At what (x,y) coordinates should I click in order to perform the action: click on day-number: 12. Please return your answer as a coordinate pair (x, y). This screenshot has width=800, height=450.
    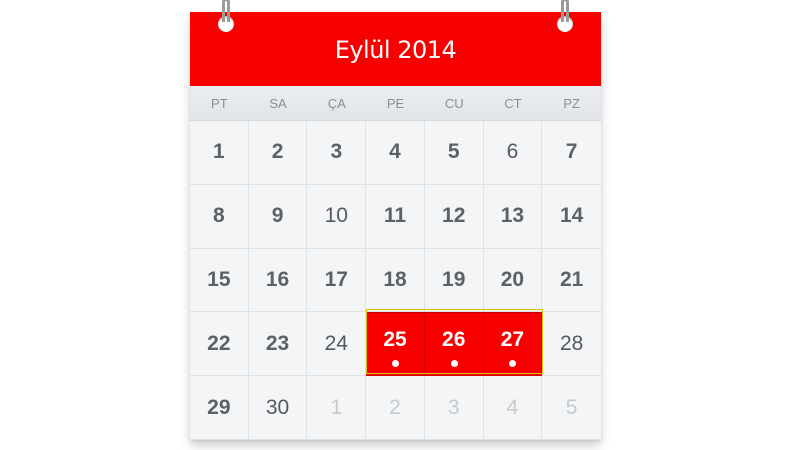
    Looking at the image, I should click on (454, 216).